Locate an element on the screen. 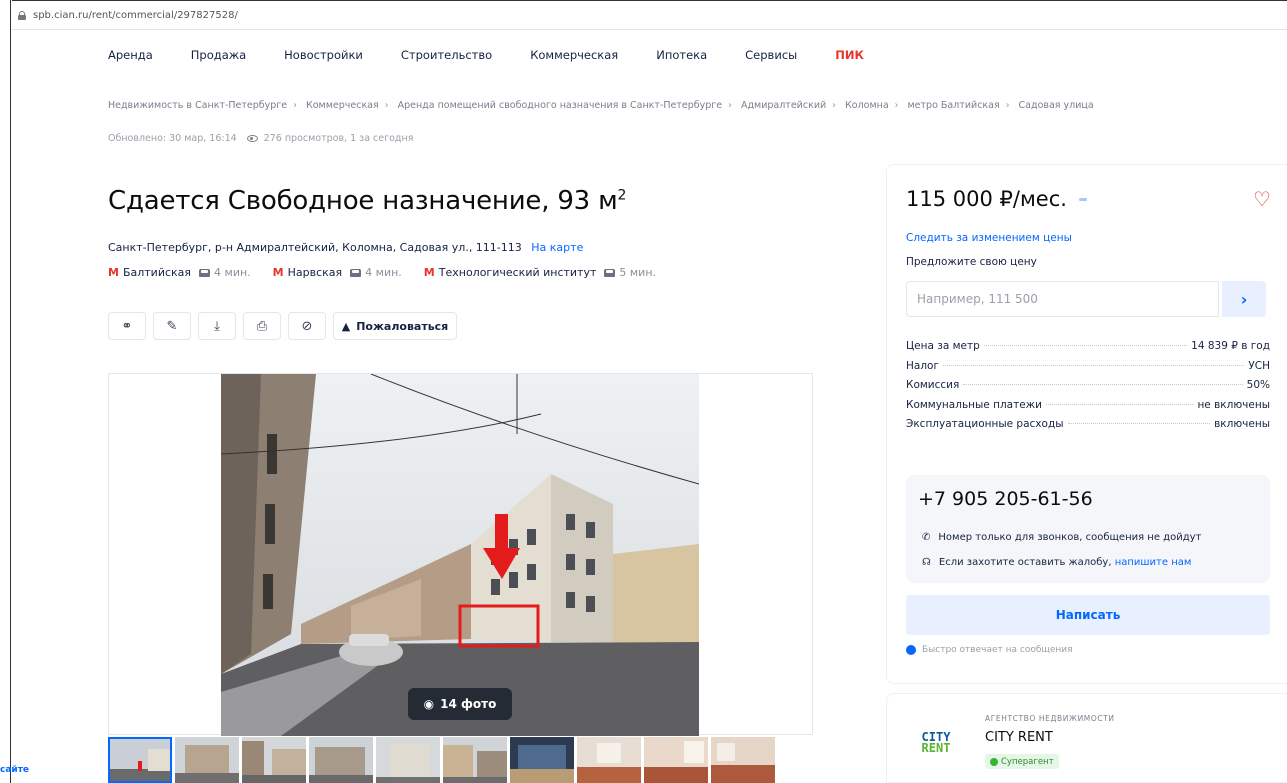 The image size is (1287, 783). metro-icon: M is located at coordinates (429, 272).